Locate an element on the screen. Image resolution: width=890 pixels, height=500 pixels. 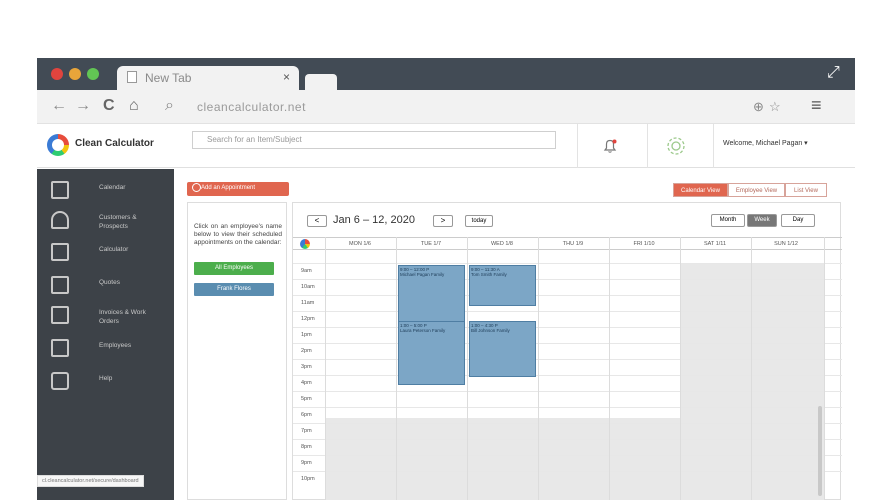
hour-label: 6pm is located at coordinates (306, 415).